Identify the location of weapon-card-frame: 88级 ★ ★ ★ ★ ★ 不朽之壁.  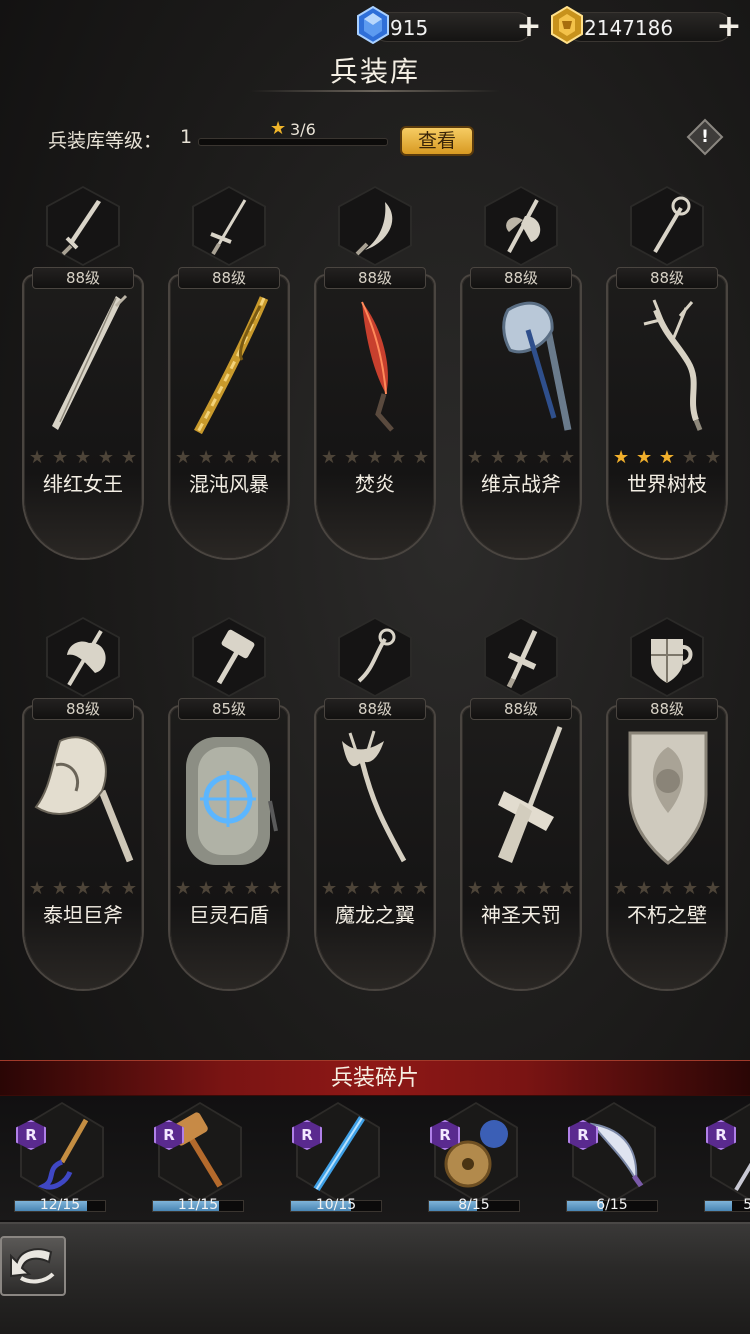
(667, 843).